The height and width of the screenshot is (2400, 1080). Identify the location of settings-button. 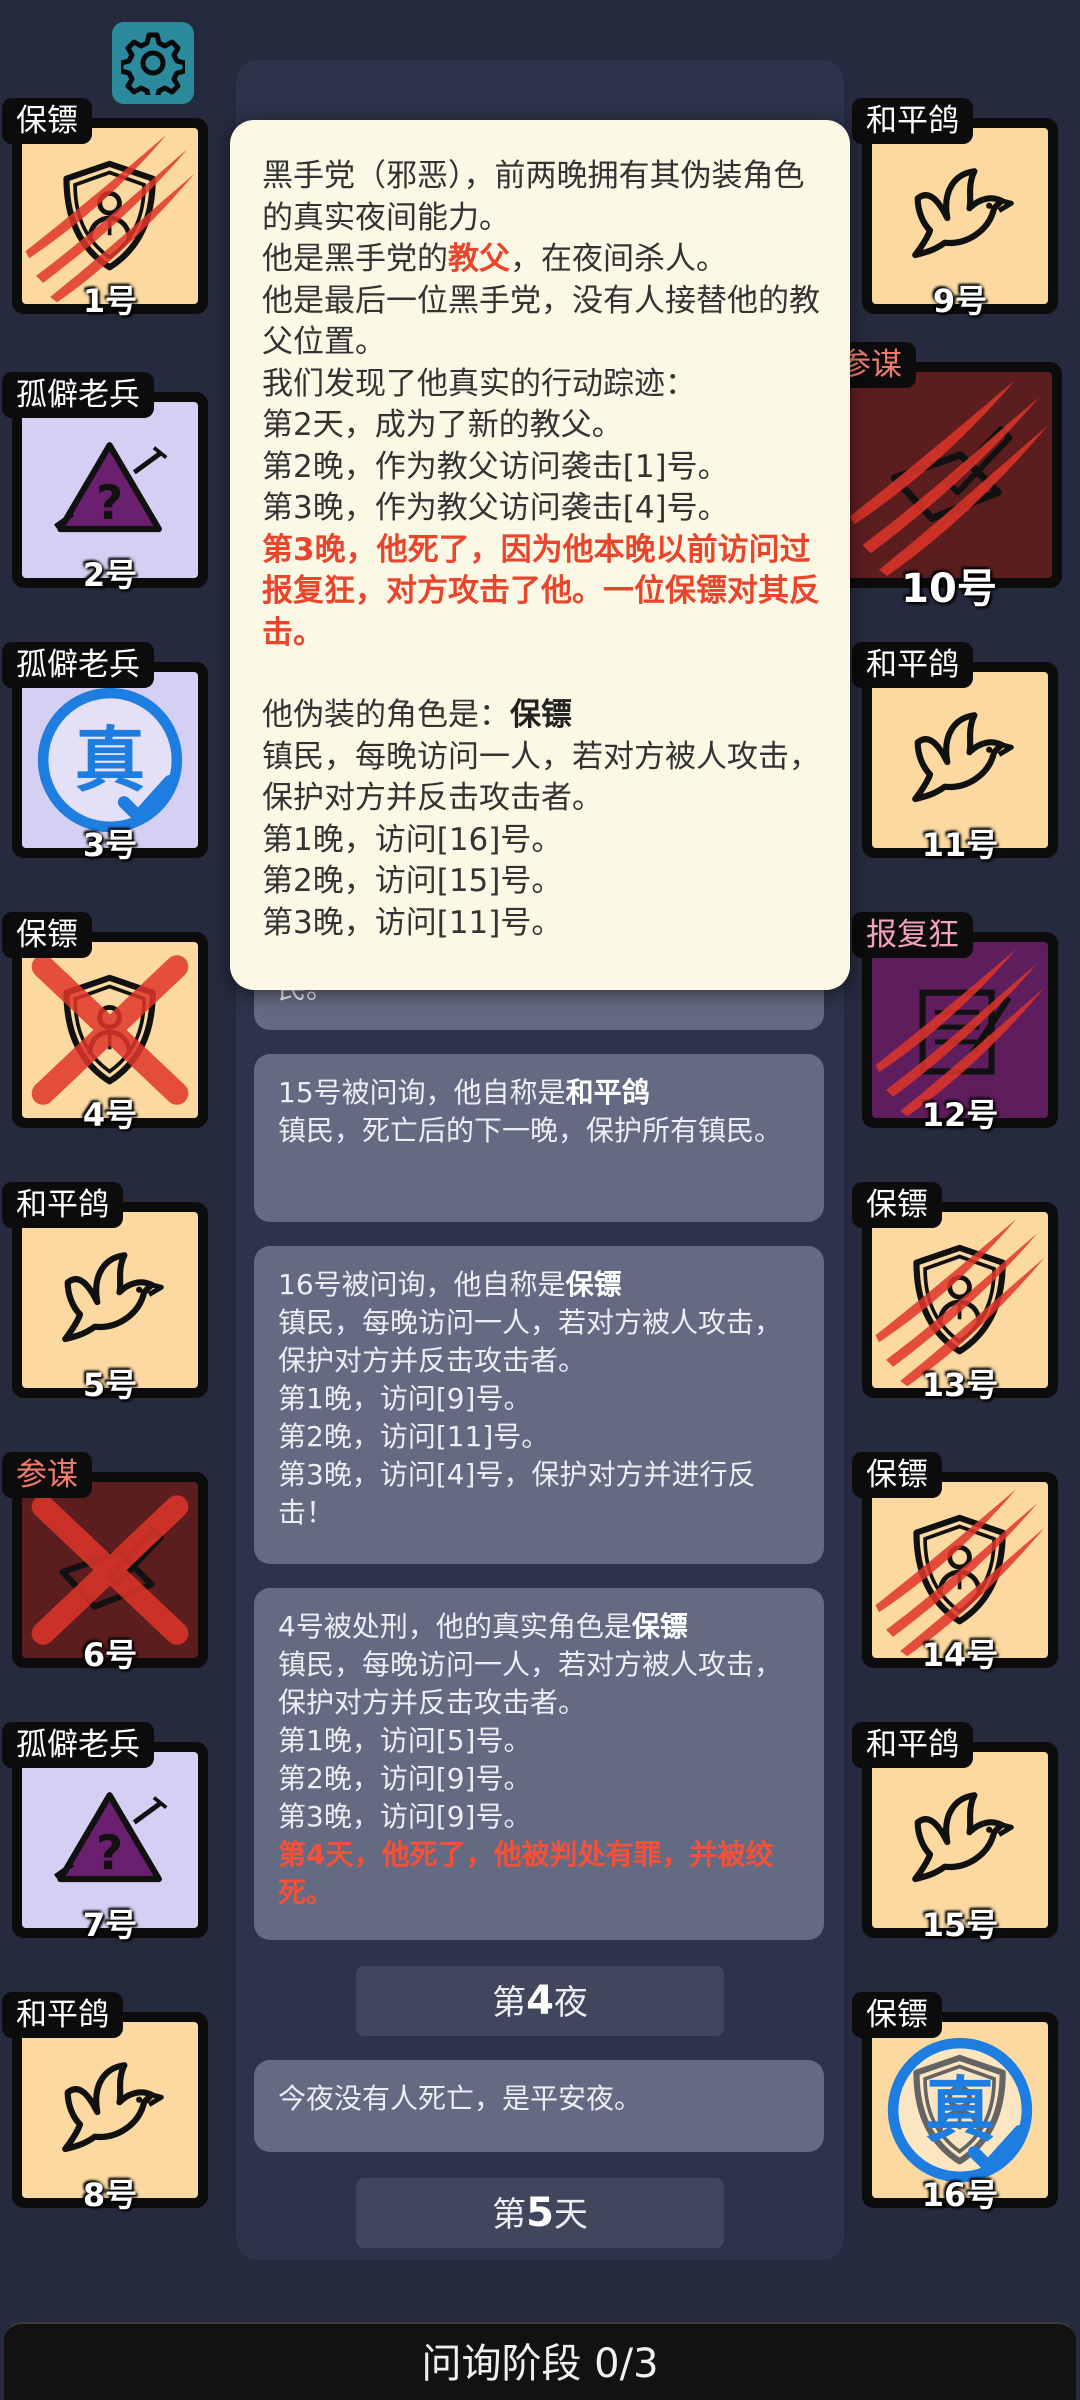
(153, 63).